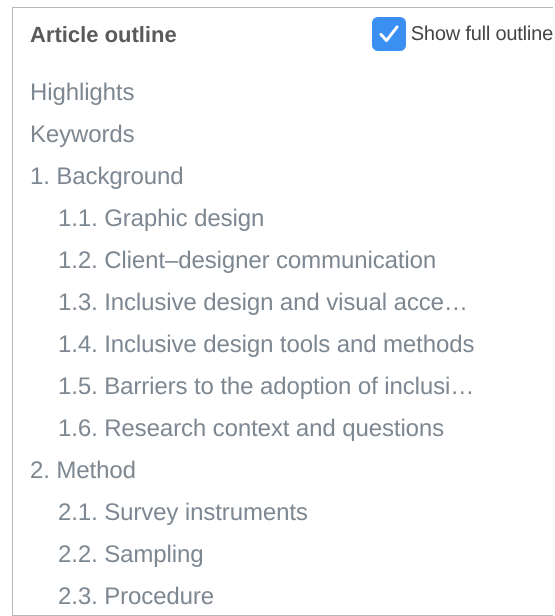  Describe the element at coordinates (83, 471) in the screenshot. I see `outline-link: 2. Method` at that location.